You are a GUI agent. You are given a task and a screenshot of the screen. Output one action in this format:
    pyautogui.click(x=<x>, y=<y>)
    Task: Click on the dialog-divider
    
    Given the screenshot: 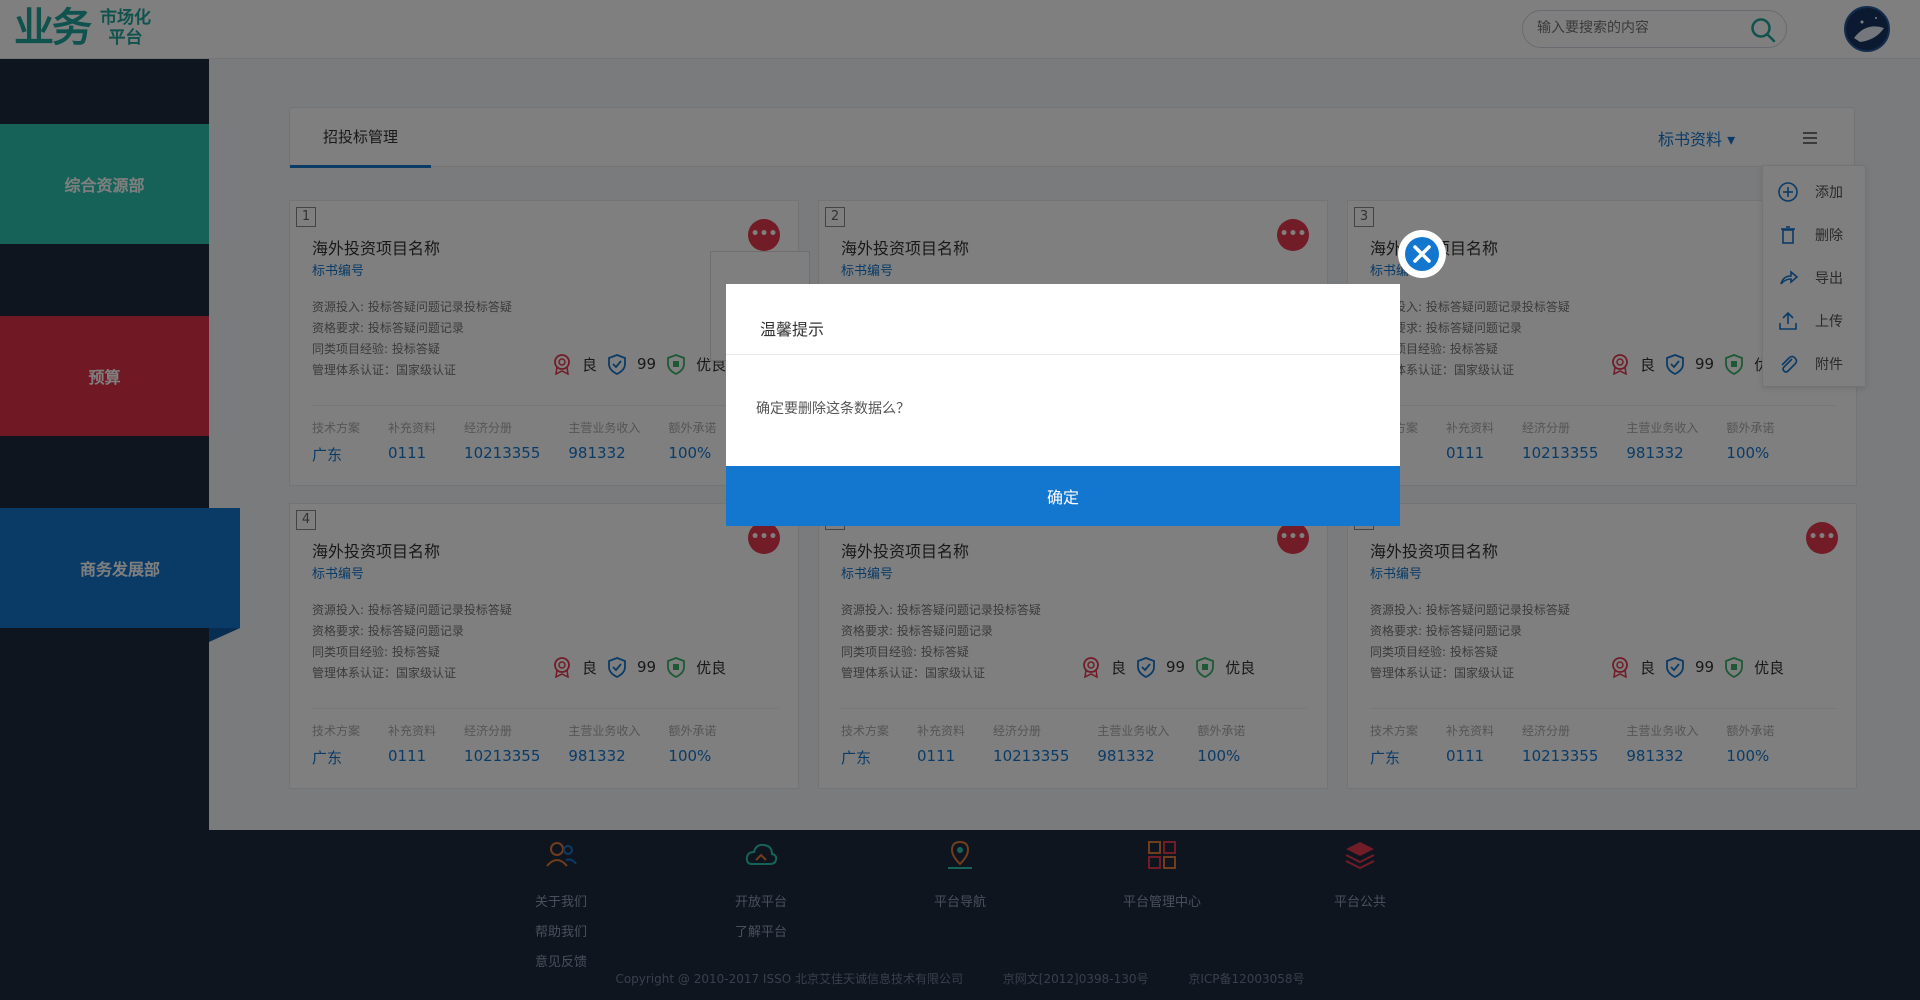 What is the action you would take?
    pyautogui.click(x=1063, y=354)
    